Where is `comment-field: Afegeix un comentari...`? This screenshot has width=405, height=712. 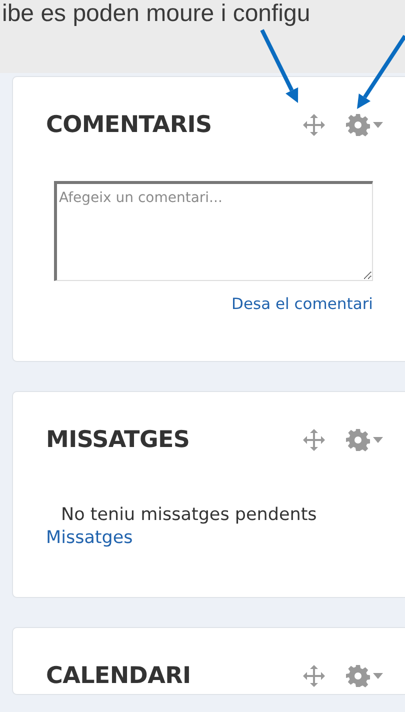 comment-field: Afegeix un comentari... is located at coordinates (213, 231).